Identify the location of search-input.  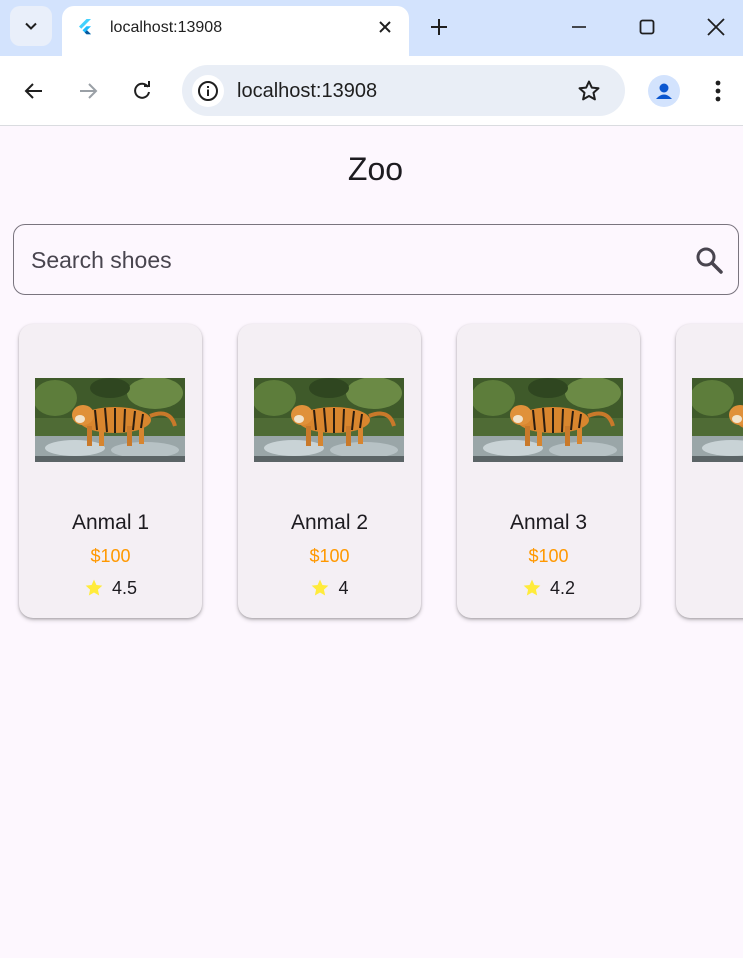
(351, 260).